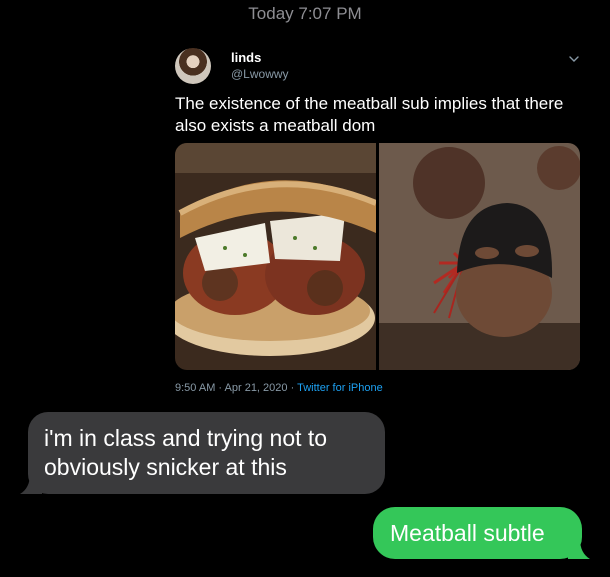 The image size is (610, 577). What do you see at coordinates (235, 388) in the screenshot?
I see `tweet-posted-at: 9:50 AM · Apr 21, 2020 ·` at bounding box center [235, 388].